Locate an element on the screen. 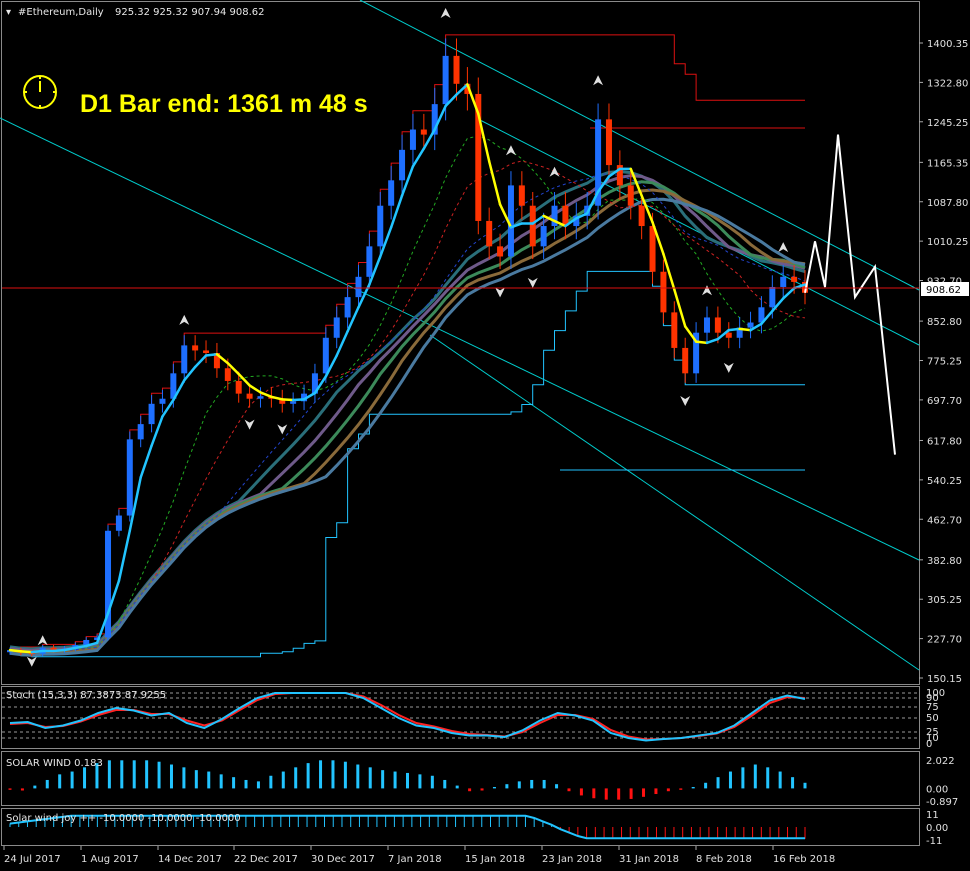  date-tick-label: 7 Jan 2018 is located at coordinates (415, 859).